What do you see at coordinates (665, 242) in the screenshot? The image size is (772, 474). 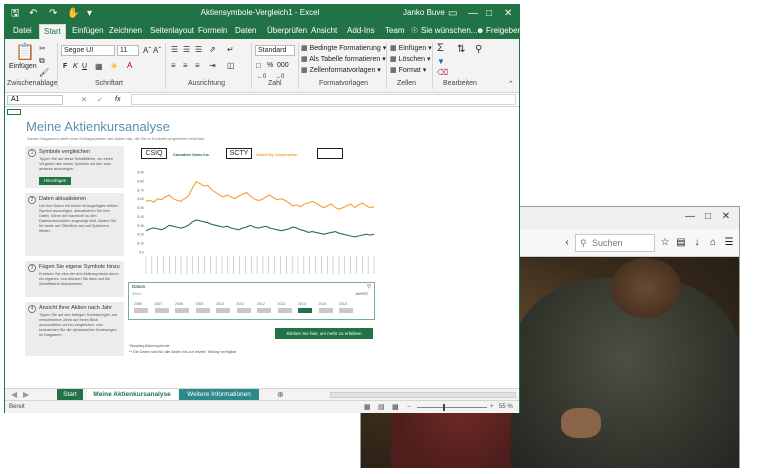 I see `star-icon: ☆` at bounding box center [665, 242].